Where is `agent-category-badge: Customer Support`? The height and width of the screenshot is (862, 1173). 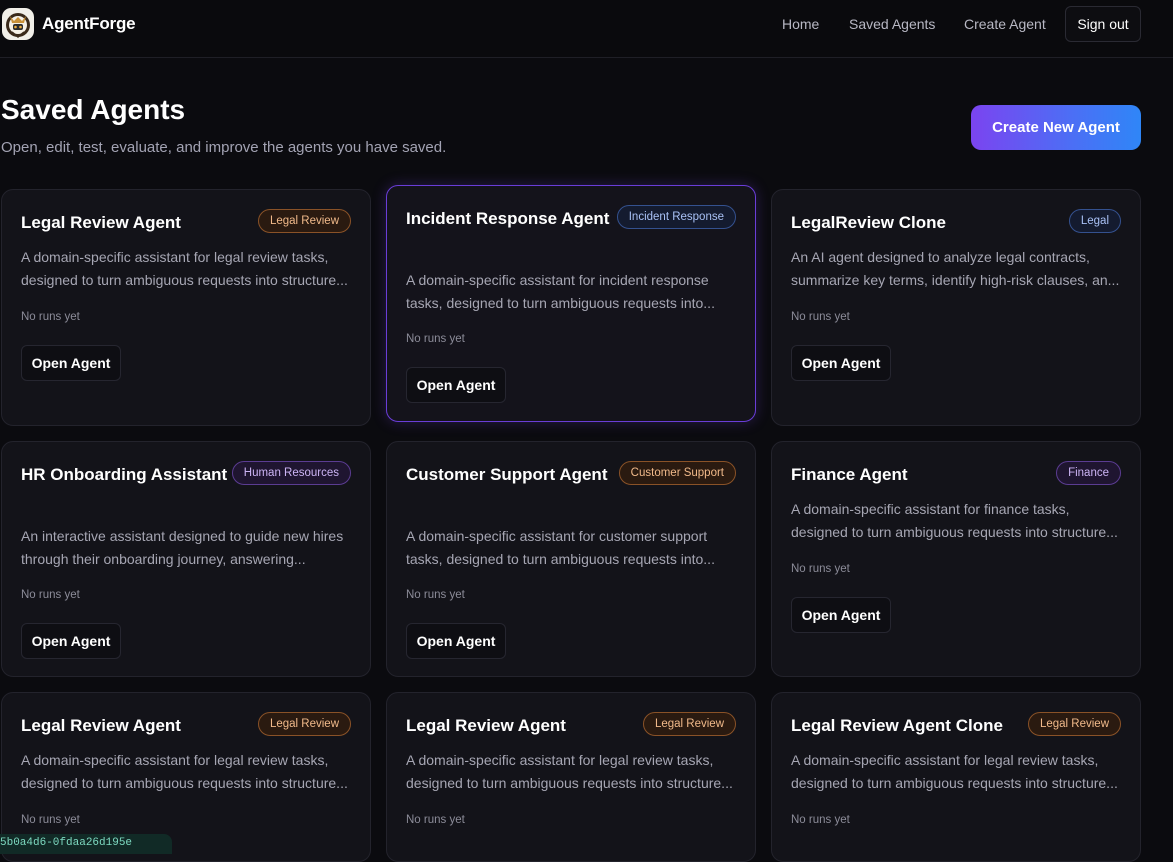 agent-category-badge: Customer Support is located at coordinates (677, 473).